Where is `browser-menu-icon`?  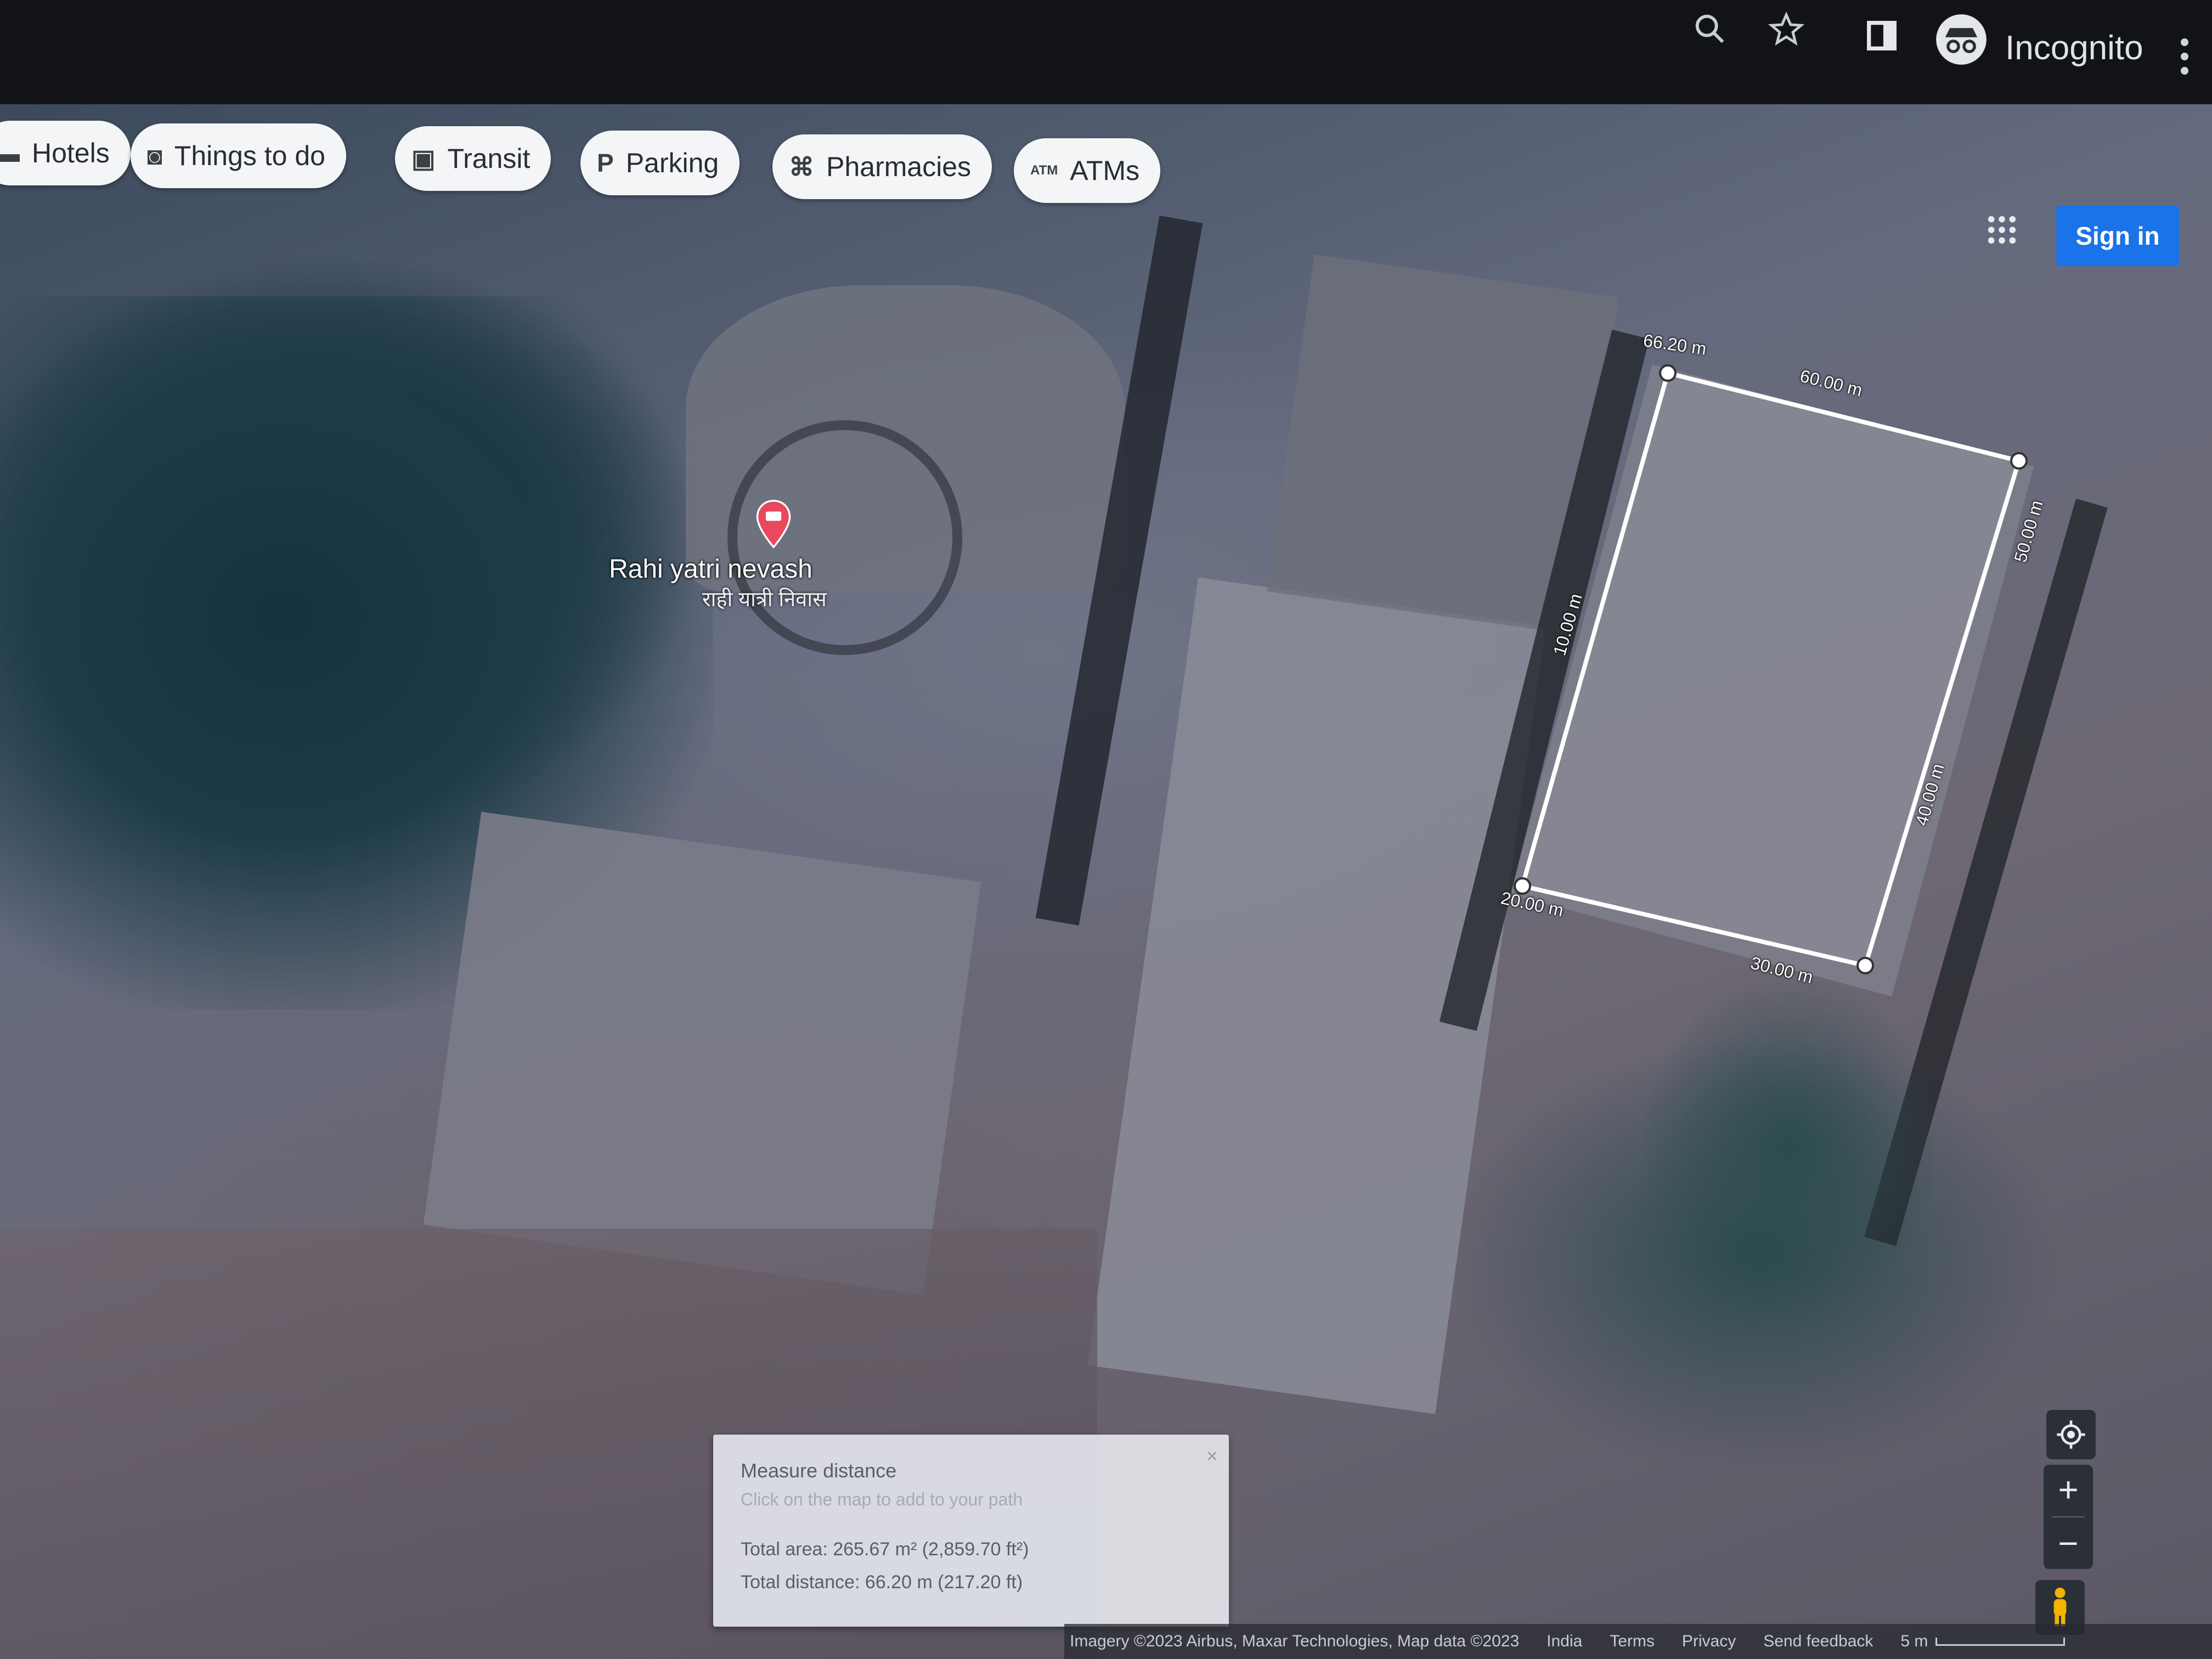 browser-menu-icon is located at coordinates (2187, 60).